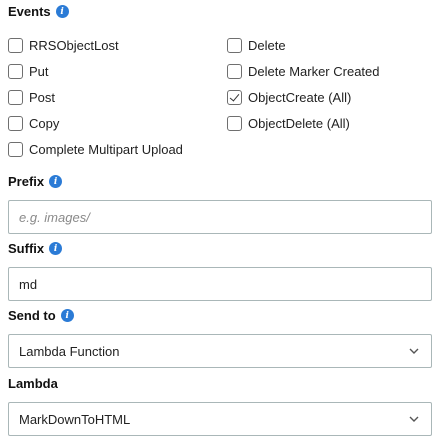  I want to click on event-delete-marker-created: Delete Marker Created, so click(303, 71).